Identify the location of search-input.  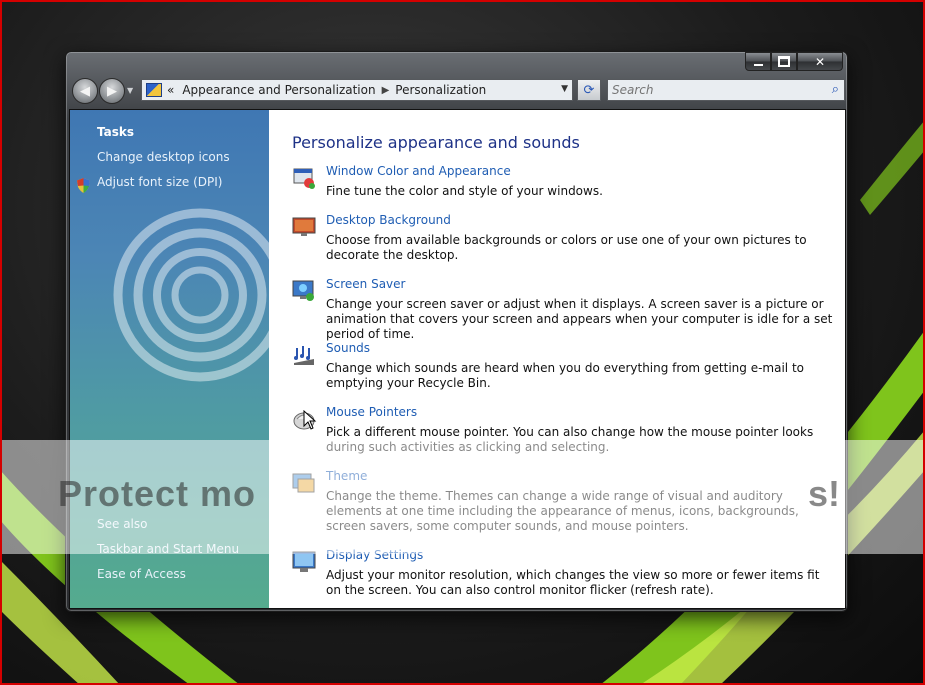
(715, 90).